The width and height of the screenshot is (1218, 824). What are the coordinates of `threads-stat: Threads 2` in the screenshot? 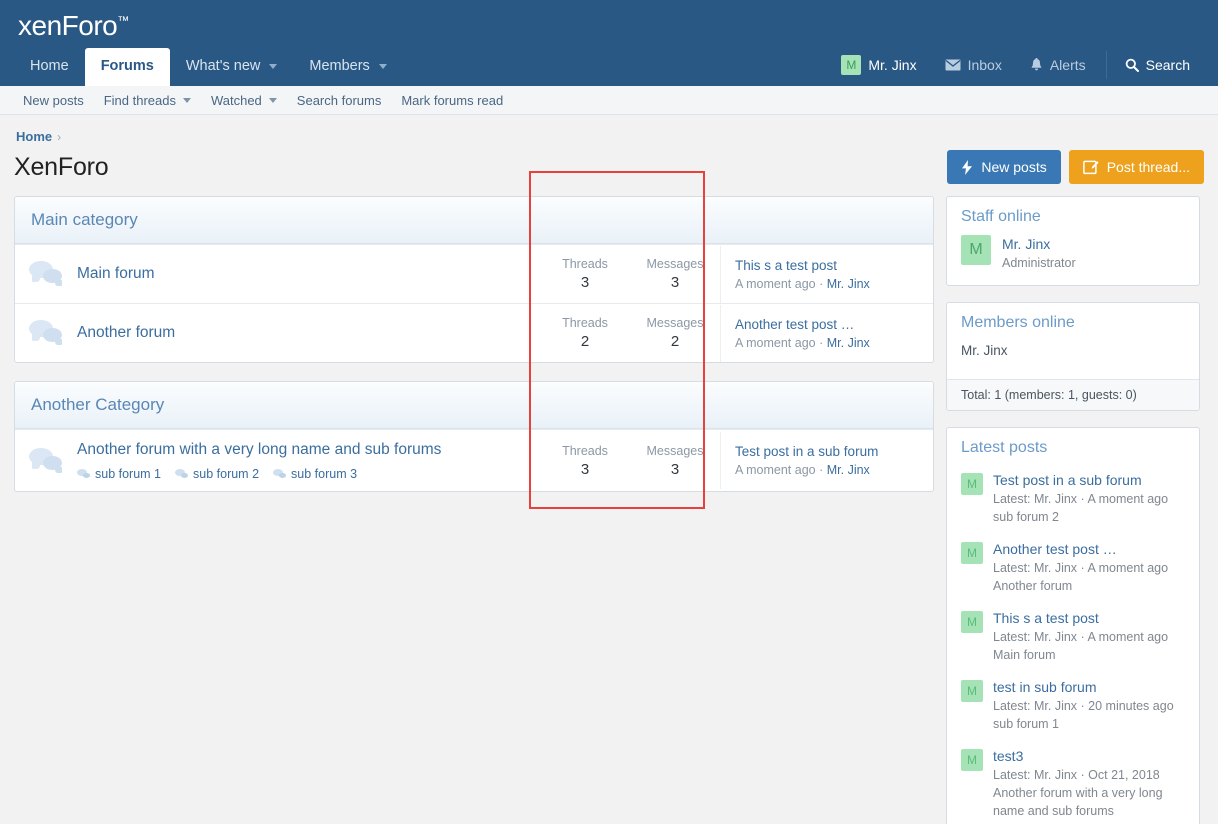 It's located at (585, 333).